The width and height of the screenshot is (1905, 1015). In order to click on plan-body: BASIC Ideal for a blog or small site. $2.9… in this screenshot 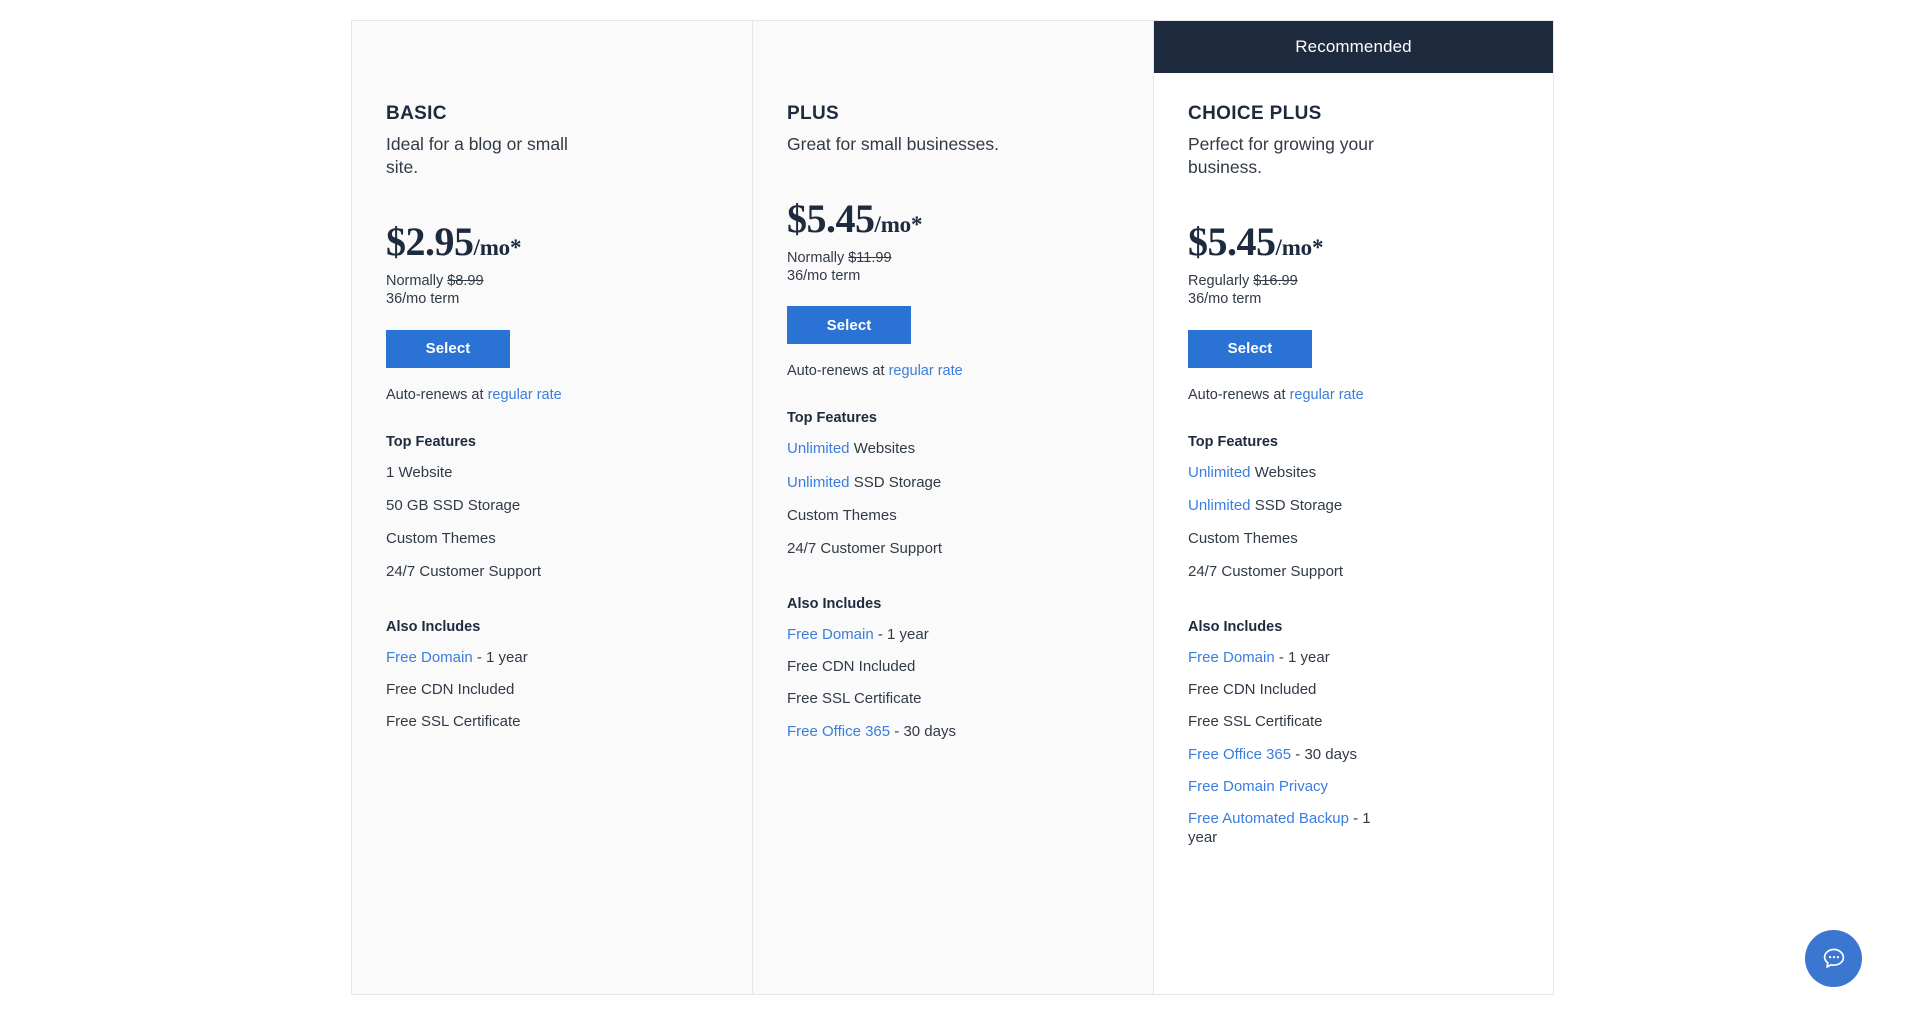, I will do `click(552, 376)`.